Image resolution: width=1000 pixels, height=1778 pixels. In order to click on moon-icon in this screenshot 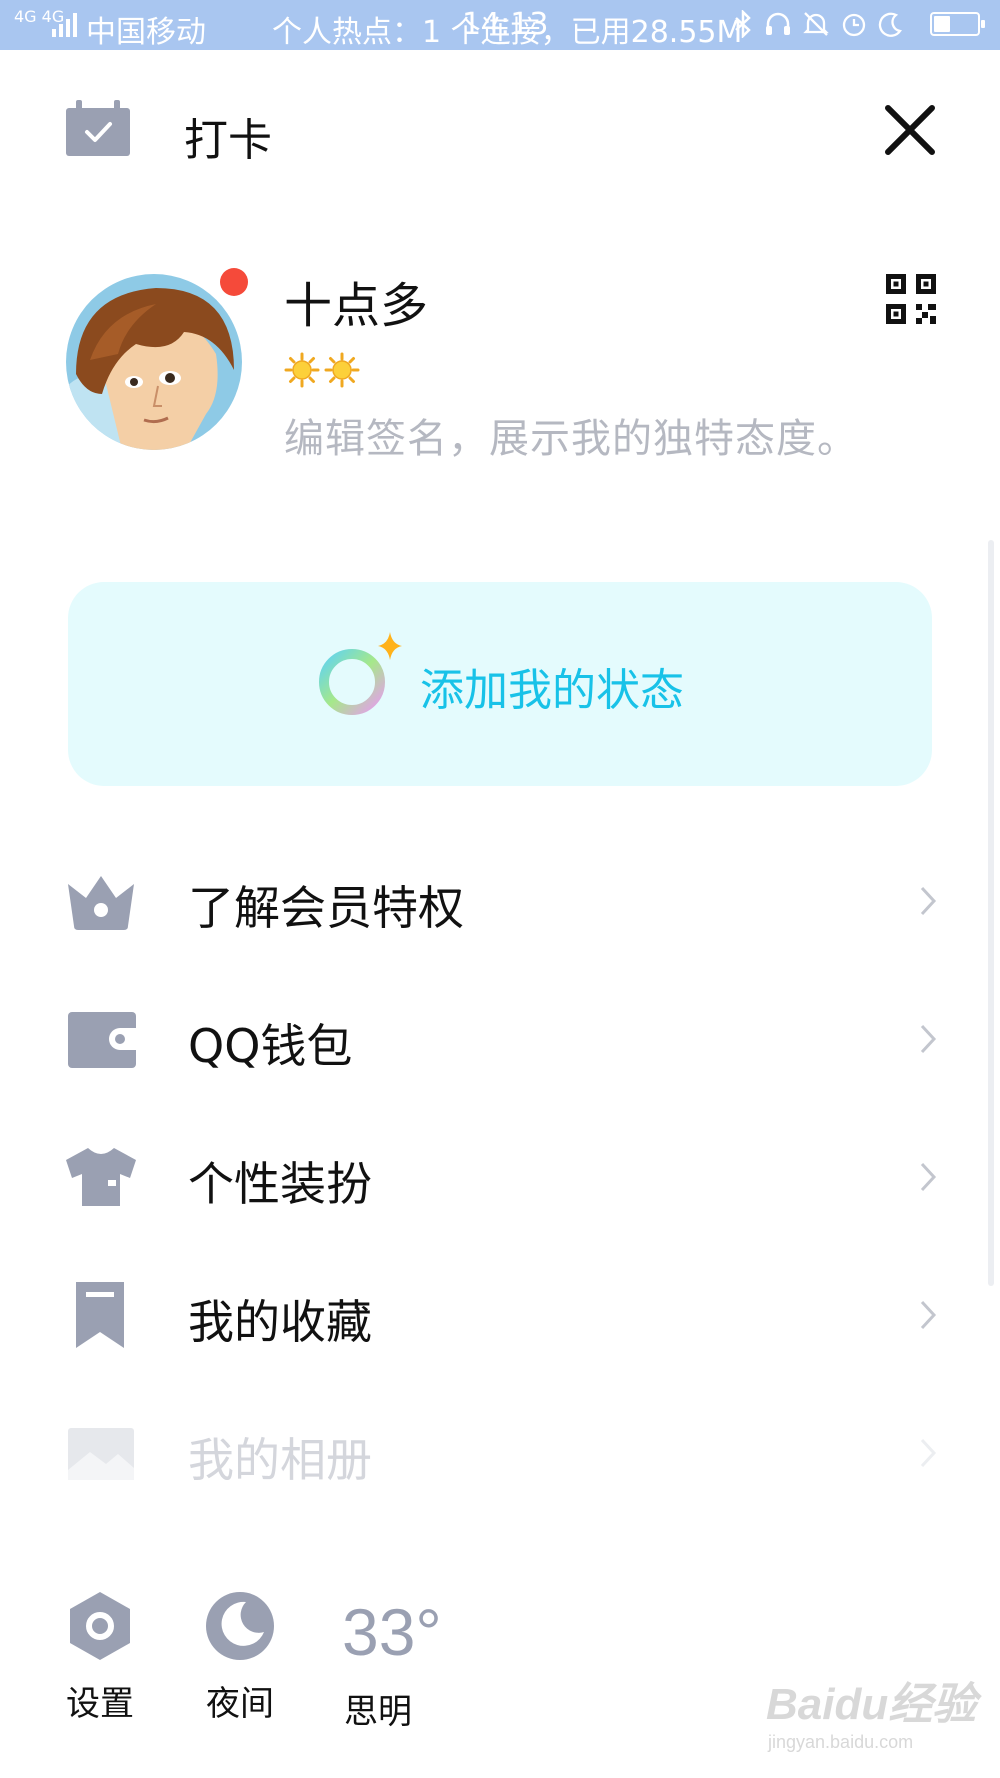, I will do `click(890, 24)`.